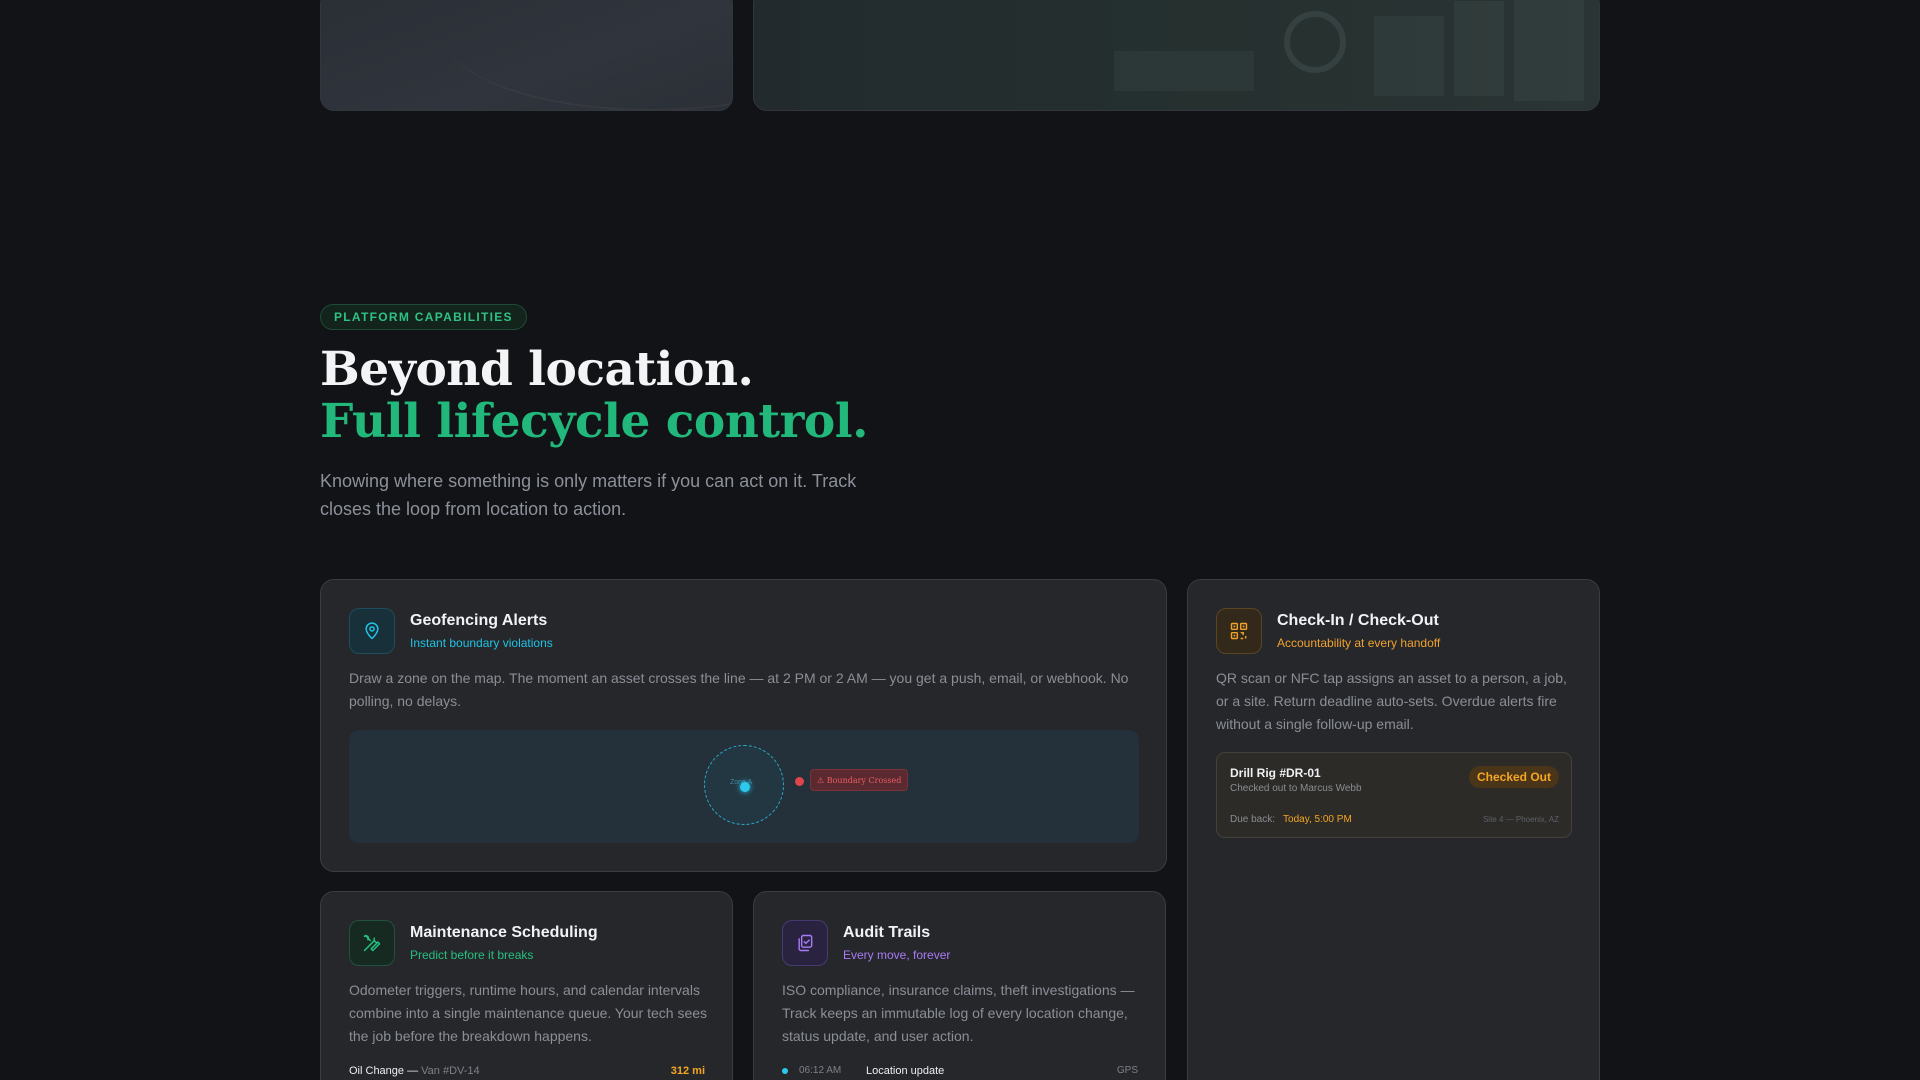  Describe the element at coordinates (1176, 55) in the screenshot. I see `previous-card-image-right` at that location.